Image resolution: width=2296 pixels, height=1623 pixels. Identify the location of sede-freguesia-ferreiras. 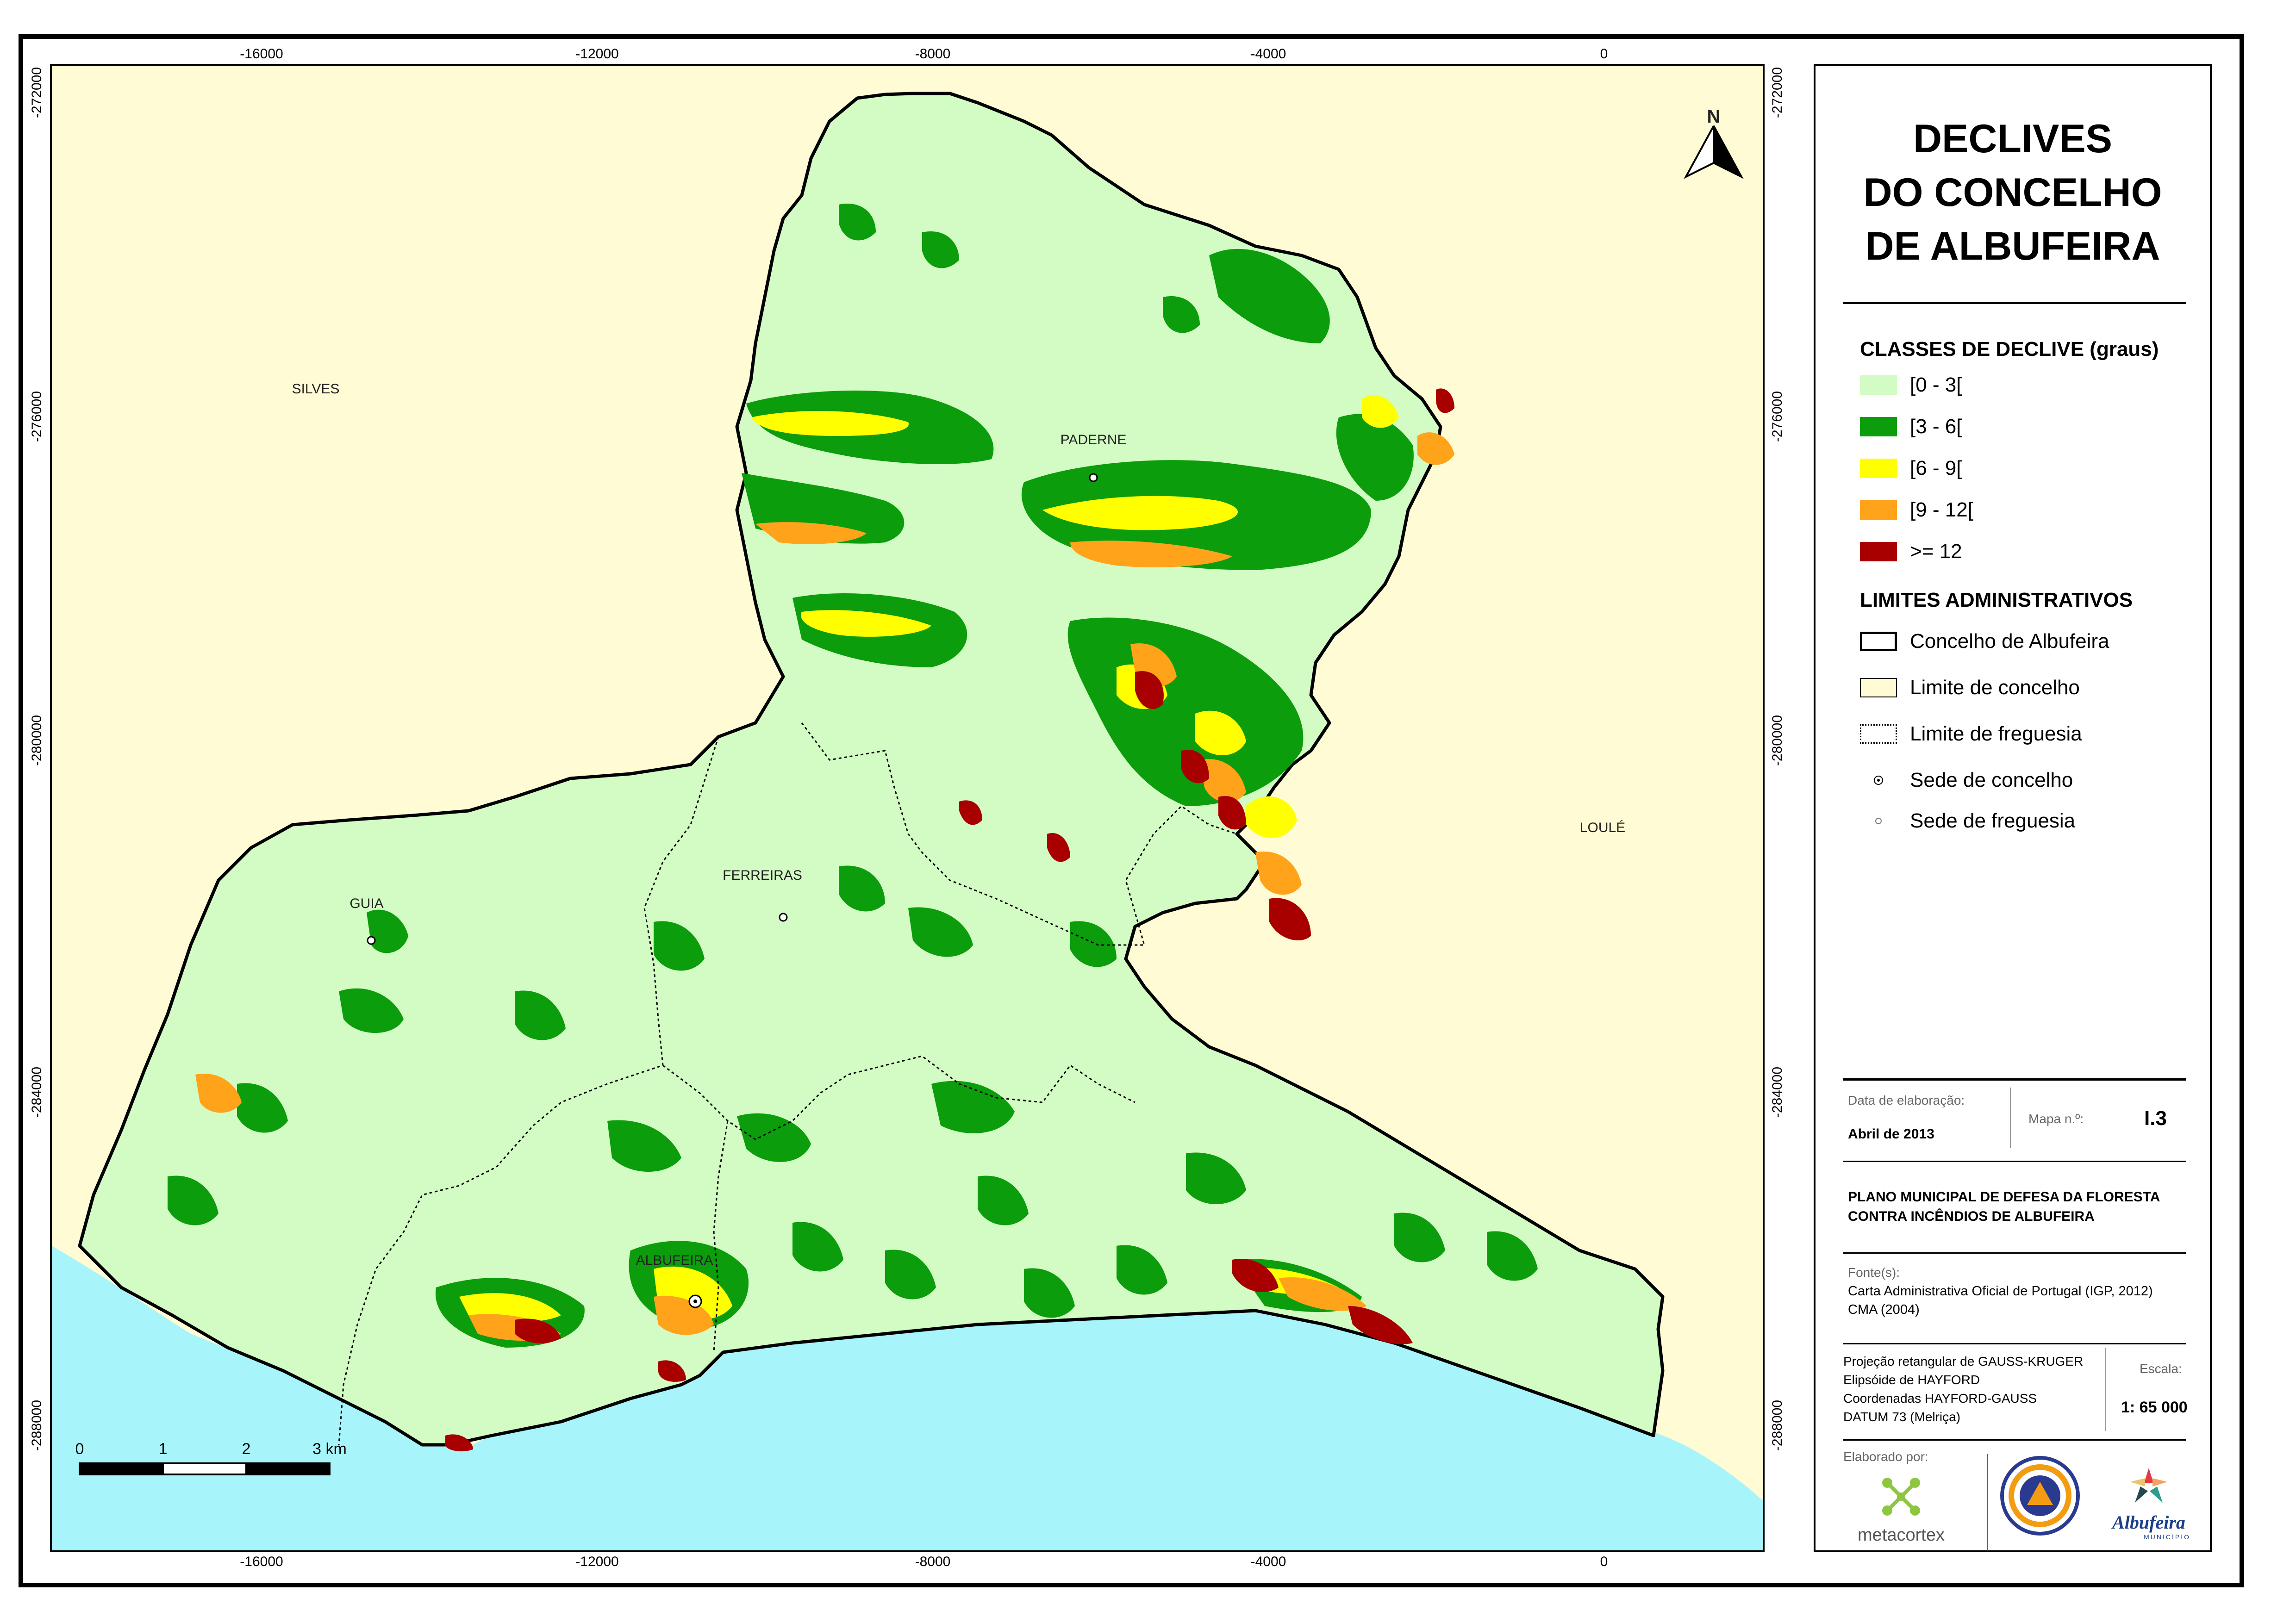
(783, 917).